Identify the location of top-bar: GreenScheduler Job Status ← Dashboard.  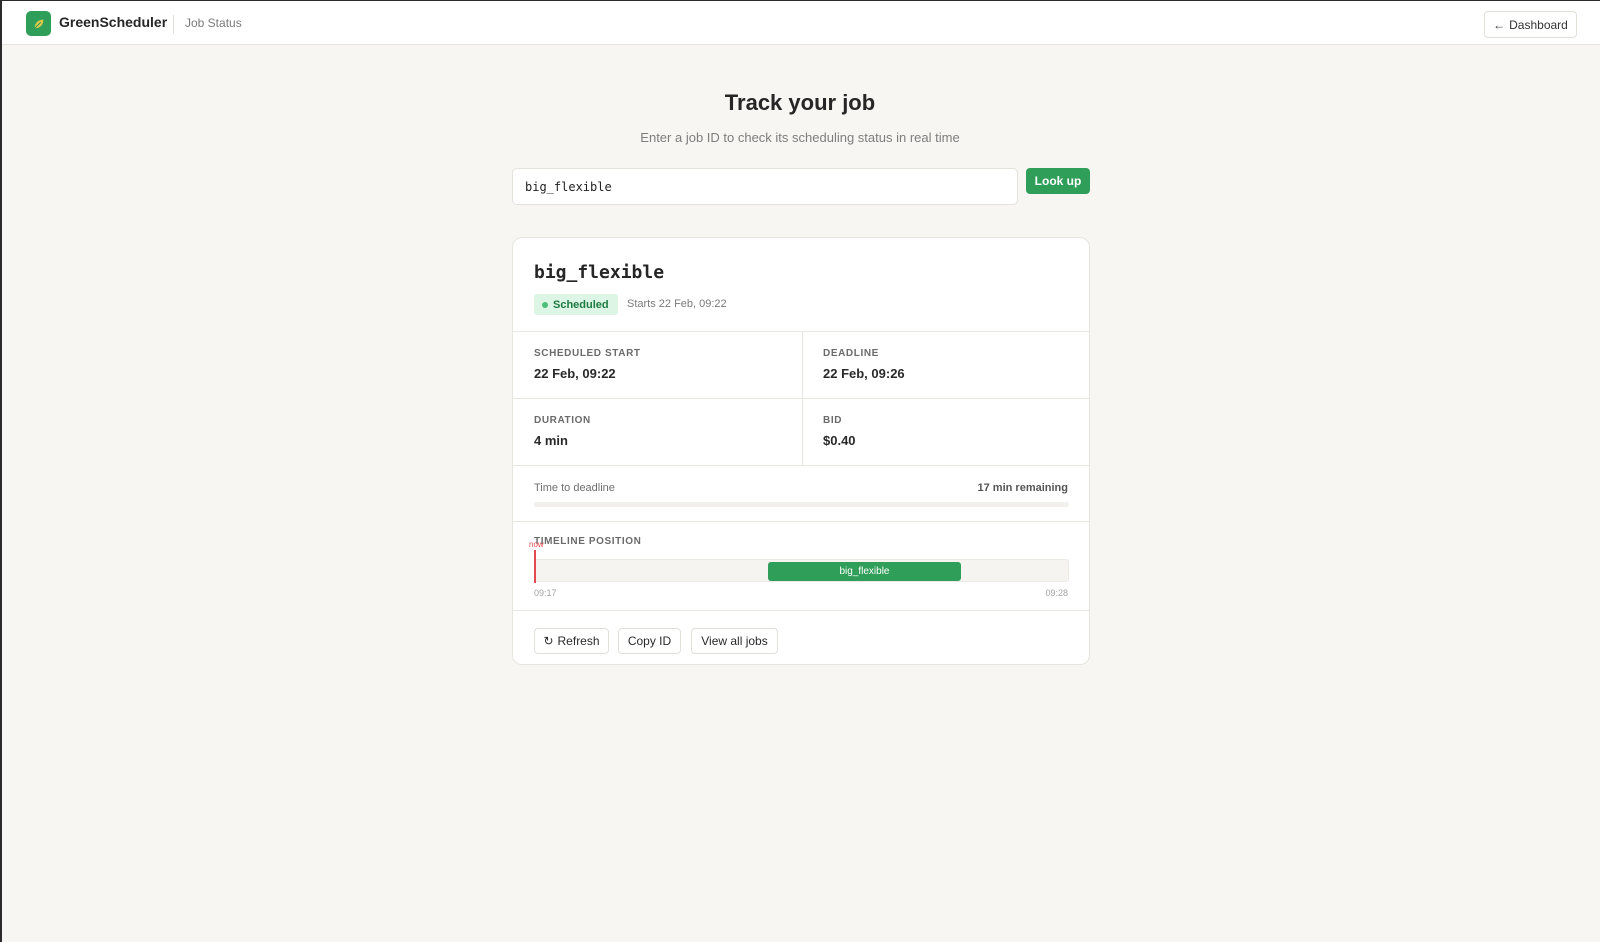
(801, 23).